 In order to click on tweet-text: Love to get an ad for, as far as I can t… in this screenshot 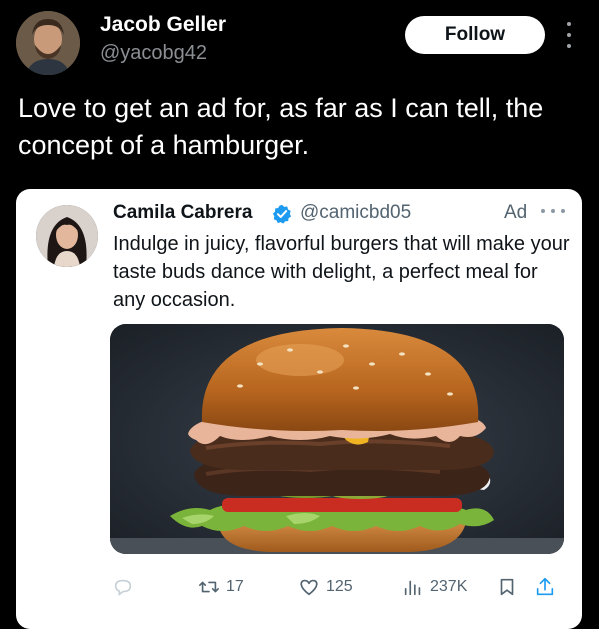, I will do `click(281, 126)`.